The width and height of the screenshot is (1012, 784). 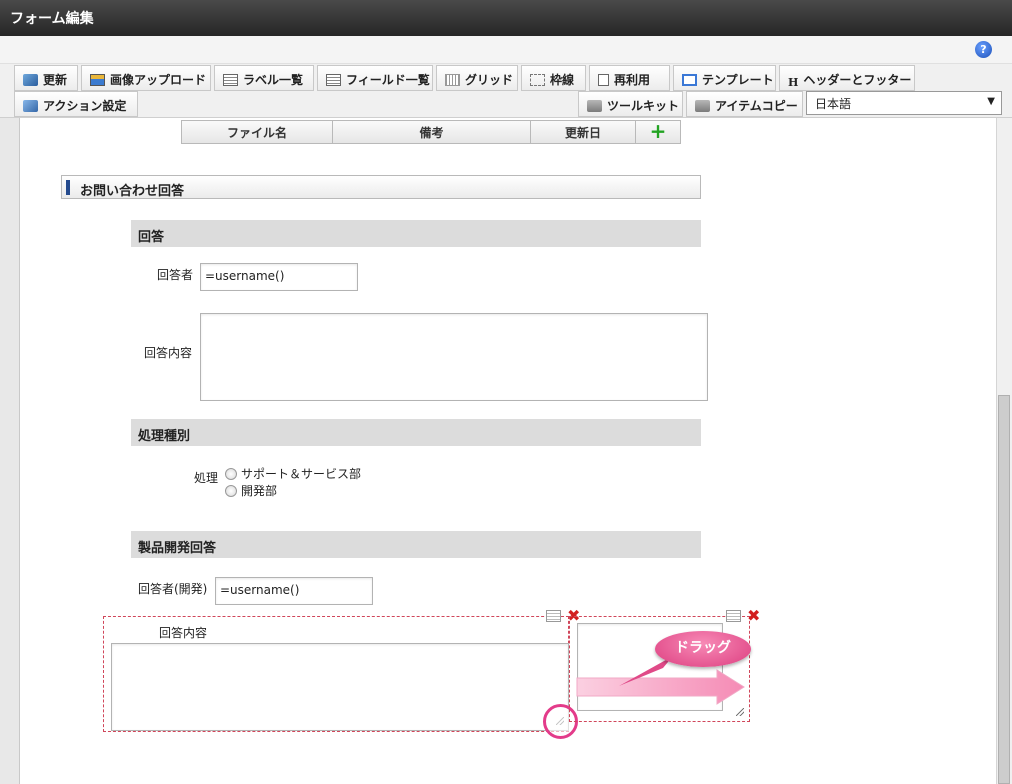 What do you see at coordinates (658, 132) in the screenshot?
I see `add-file-icon: +` at bounding box center [658, 132].